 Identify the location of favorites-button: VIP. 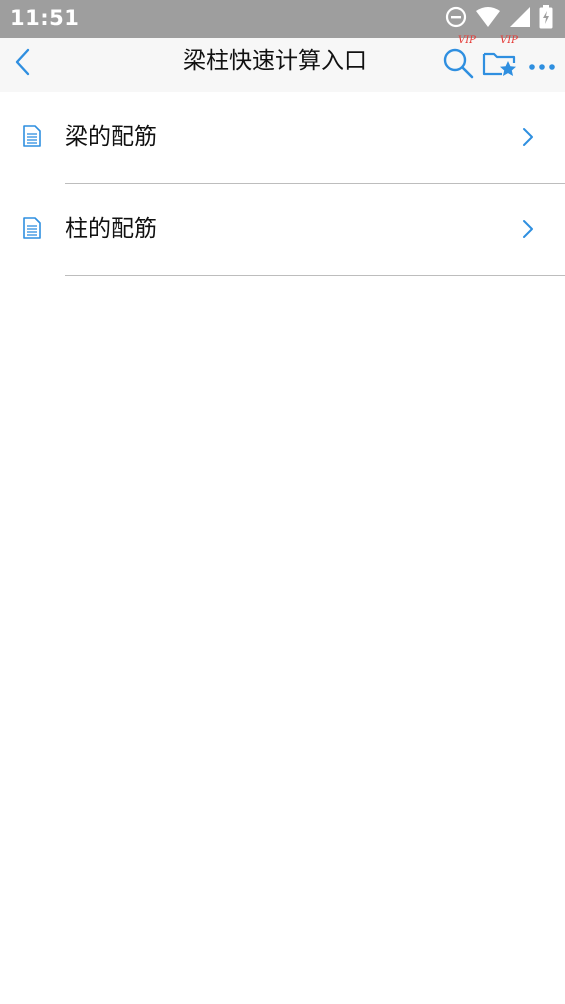
(500, 63).